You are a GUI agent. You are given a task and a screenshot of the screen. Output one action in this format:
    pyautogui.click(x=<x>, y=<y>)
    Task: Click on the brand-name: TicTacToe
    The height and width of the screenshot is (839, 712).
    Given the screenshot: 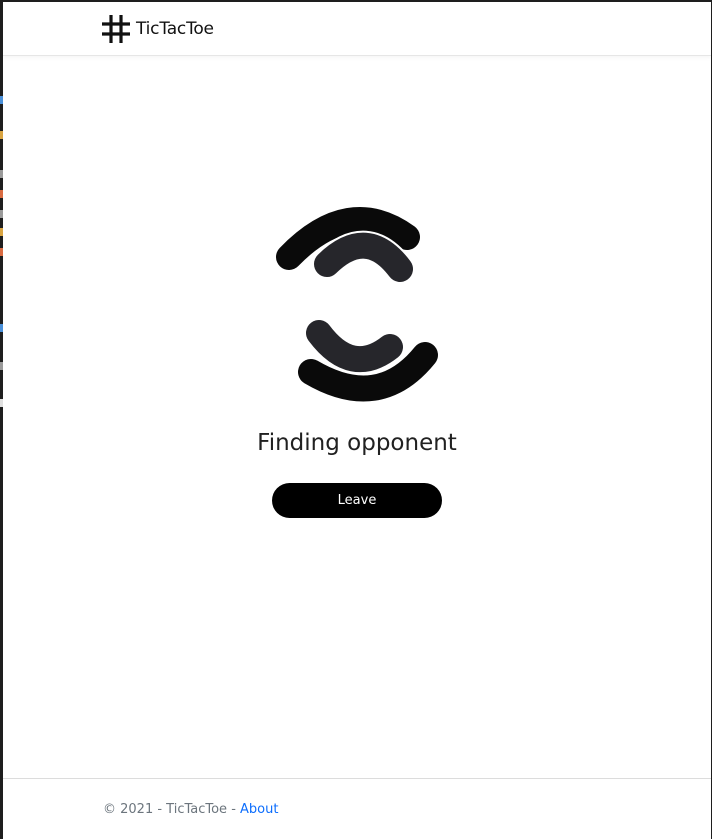 What is the action you would take?
    pyautogui.click(x=175, y=29)
    